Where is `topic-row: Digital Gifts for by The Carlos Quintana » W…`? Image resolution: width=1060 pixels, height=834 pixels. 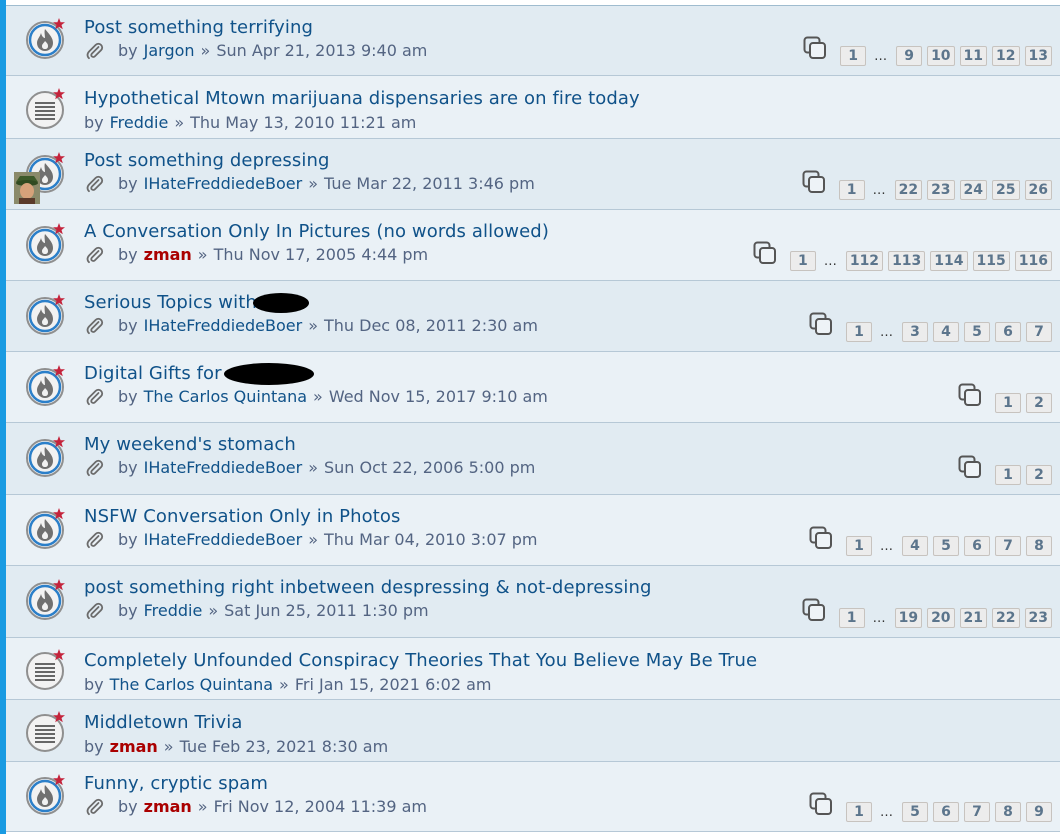
topic-row: Digital Gifts for by The Carlos Quintana » W… is located at coordinates (533, 387).